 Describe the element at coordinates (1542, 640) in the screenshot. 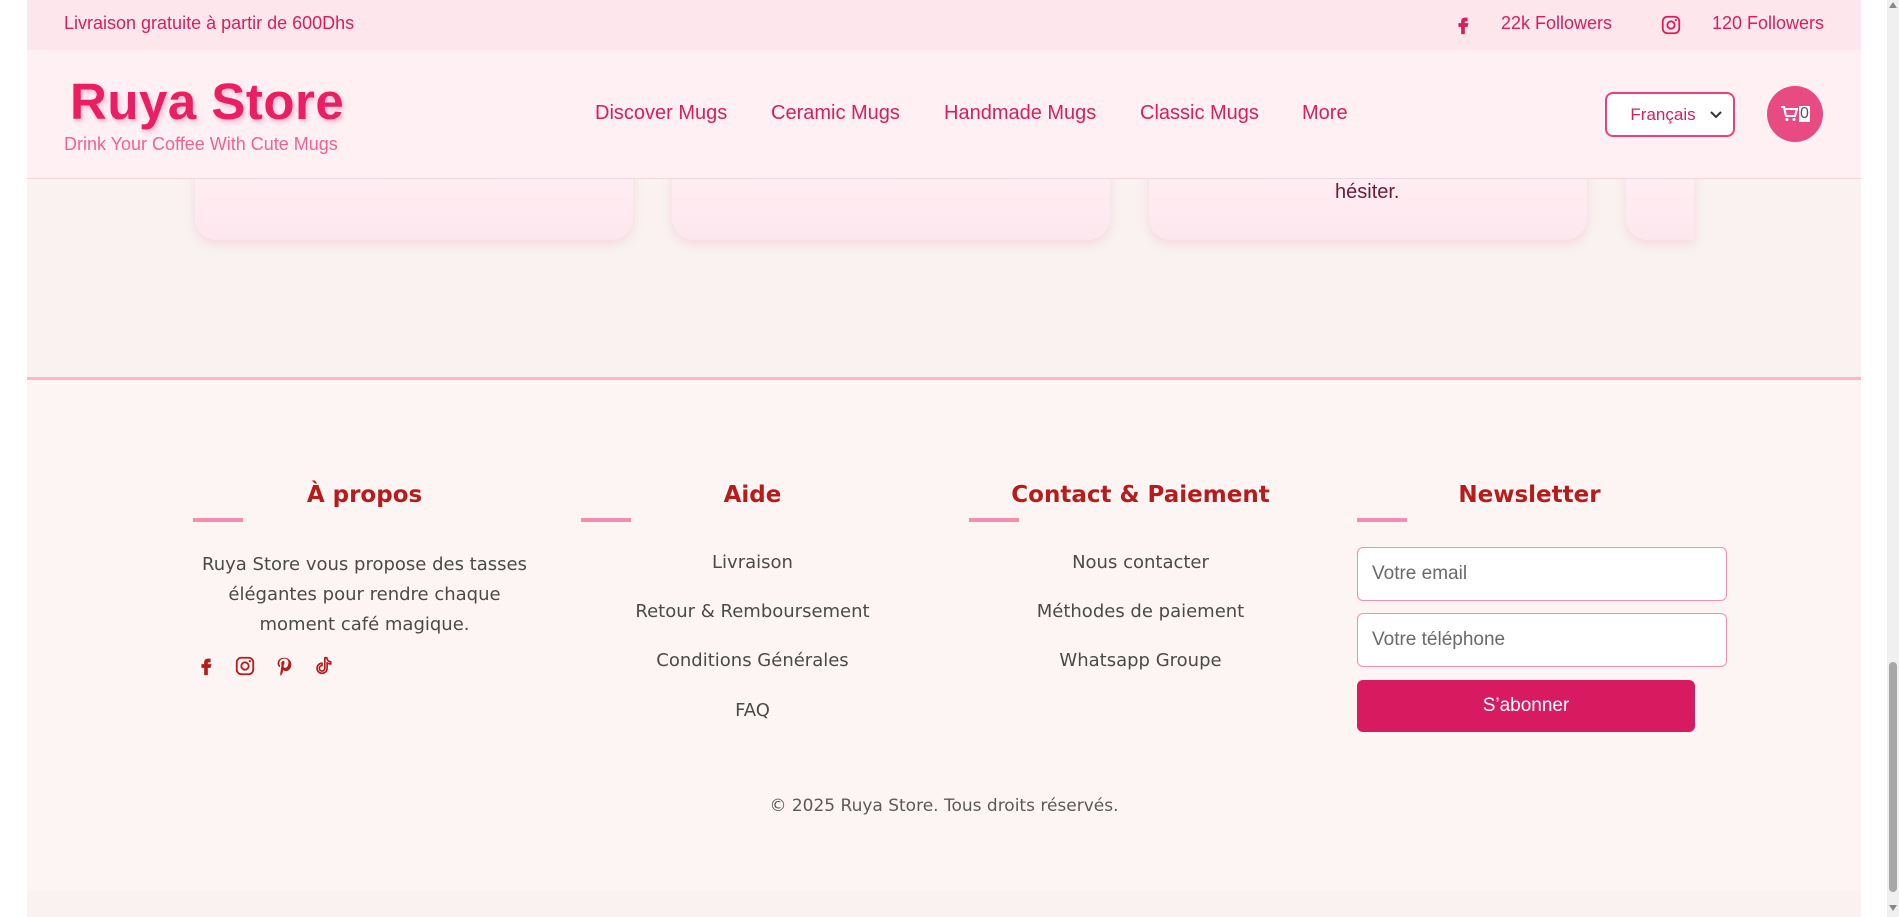

I see `phone-field: Votre téléphone` at that location.